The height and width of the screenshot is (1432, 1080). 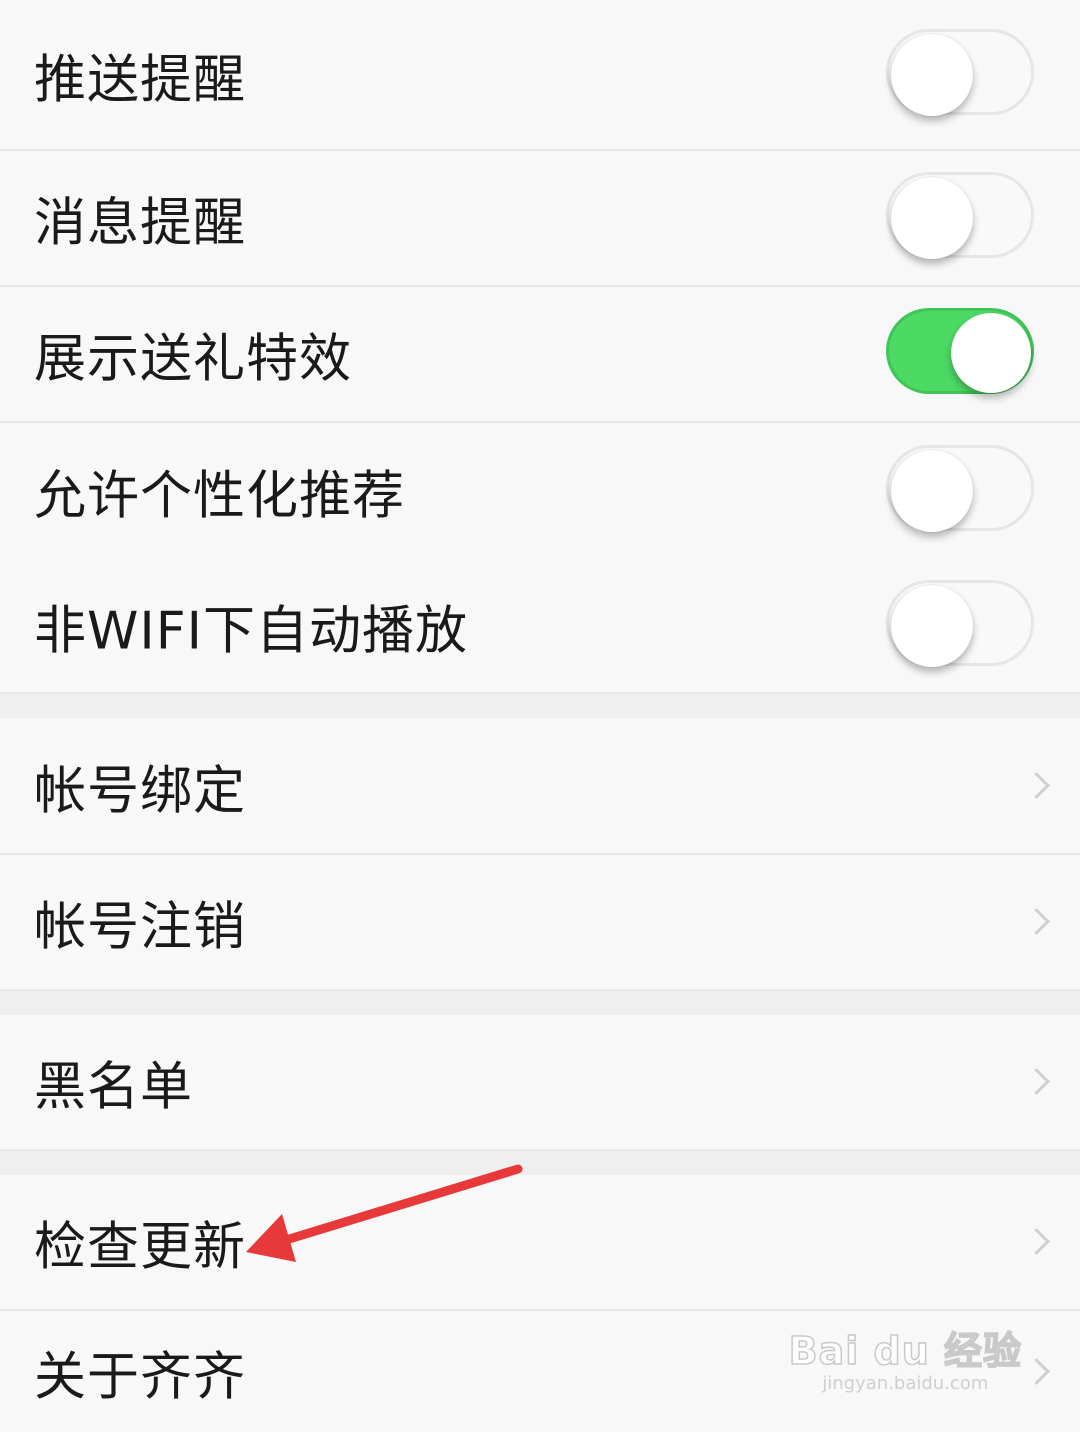 I want to click on push-reminder-label: 推送提醒, so click(x=140, y=80).